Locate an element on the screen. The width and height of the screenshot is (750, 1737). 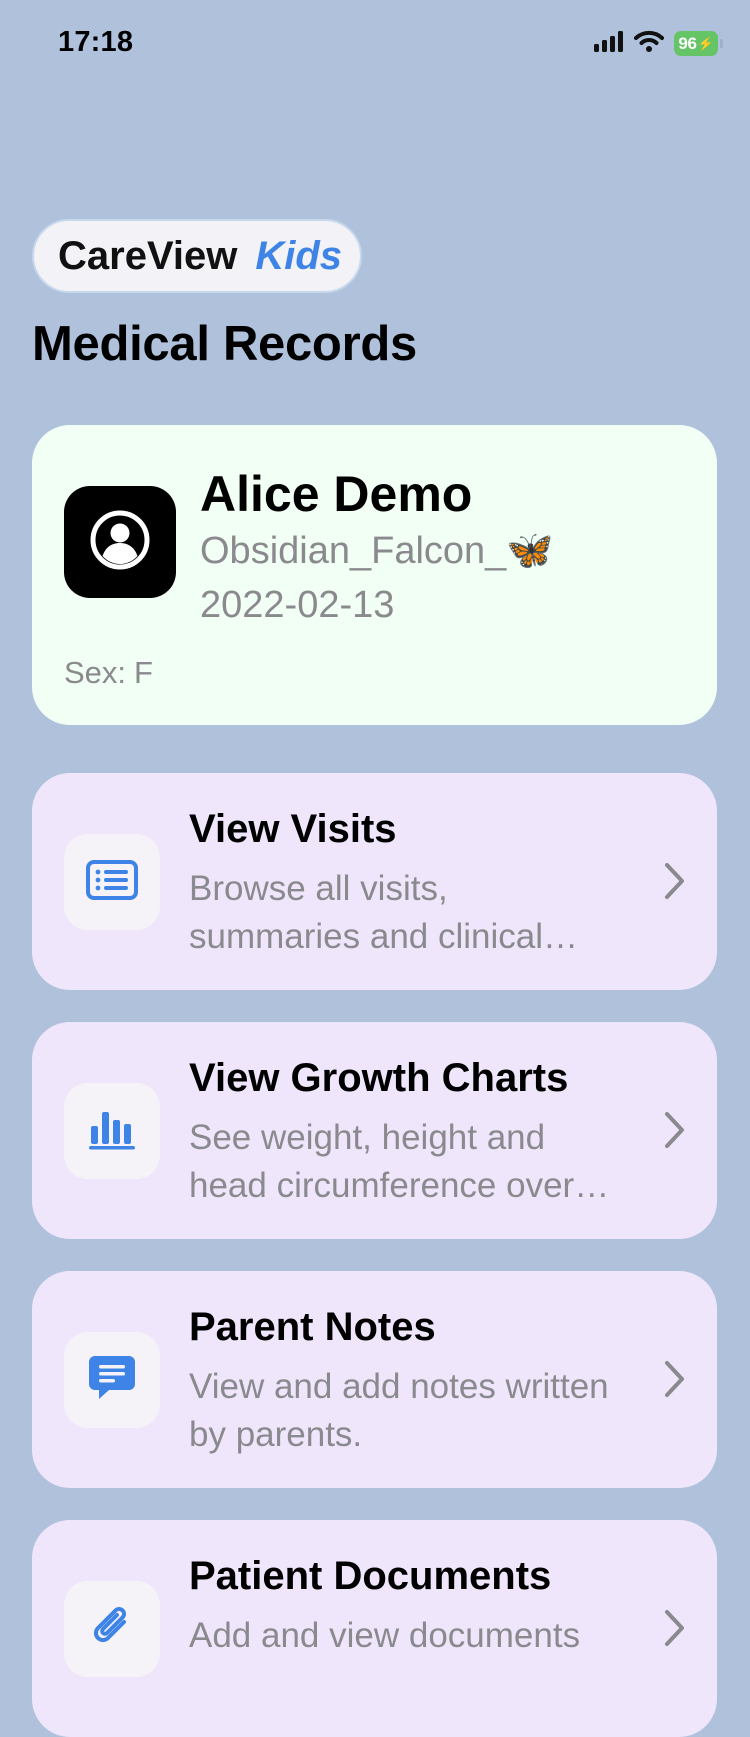
menu-description: Add and view documents is located at coordinates (385, 1635).